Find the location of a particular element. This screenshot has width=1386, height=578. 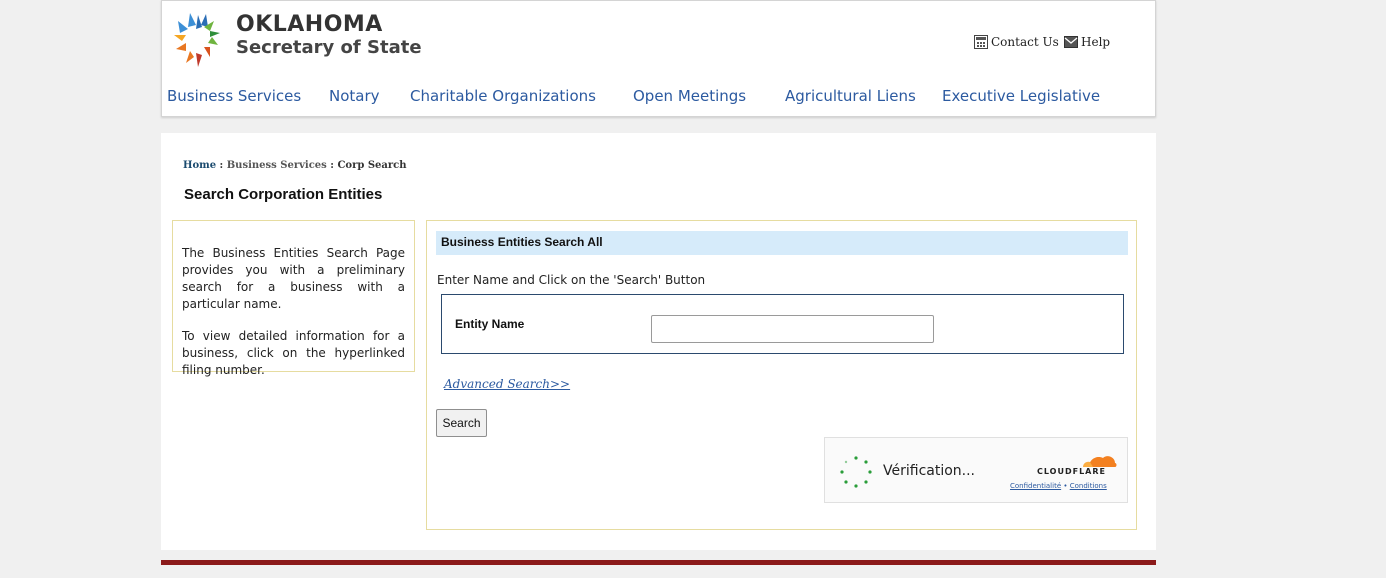

help-link: Help is located at coordinates (1087, 42).